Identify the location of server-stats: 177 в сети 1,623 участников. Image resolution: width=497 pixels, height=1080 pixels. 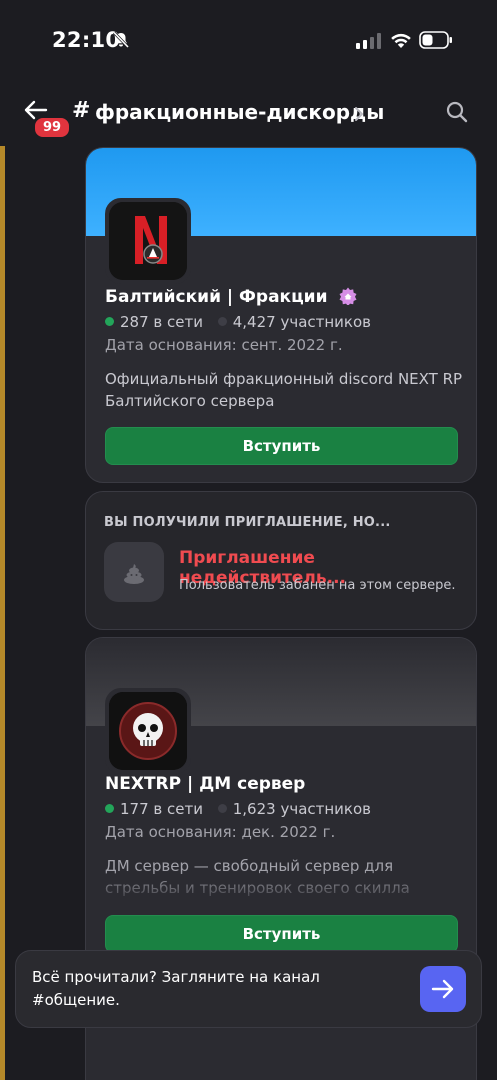
(238, 809).